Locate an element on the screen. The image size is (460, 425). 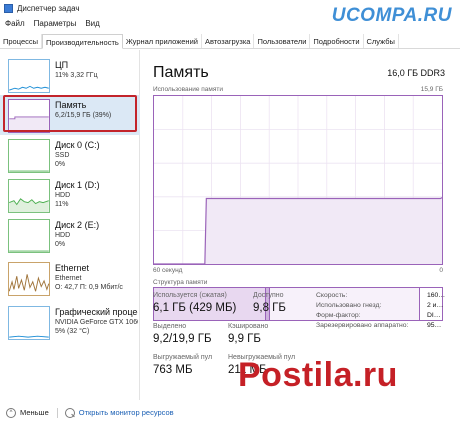
sidebar-item-disk1: Диск 1 (D:) HDD 11% is located at coordinates (70, 195).